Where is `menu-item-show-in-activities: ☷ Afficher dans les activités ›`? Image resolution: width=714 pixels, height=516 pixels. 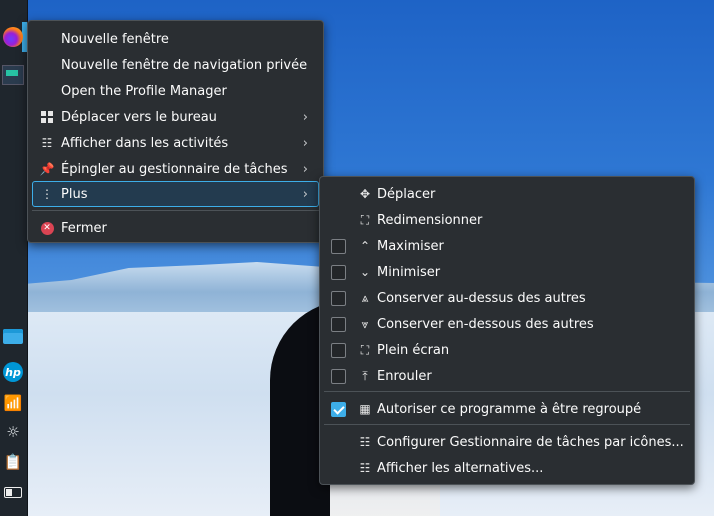 menu-item-show-in-activities: ☷ Afficher dans les activités › is located at coordinates (175, 143).